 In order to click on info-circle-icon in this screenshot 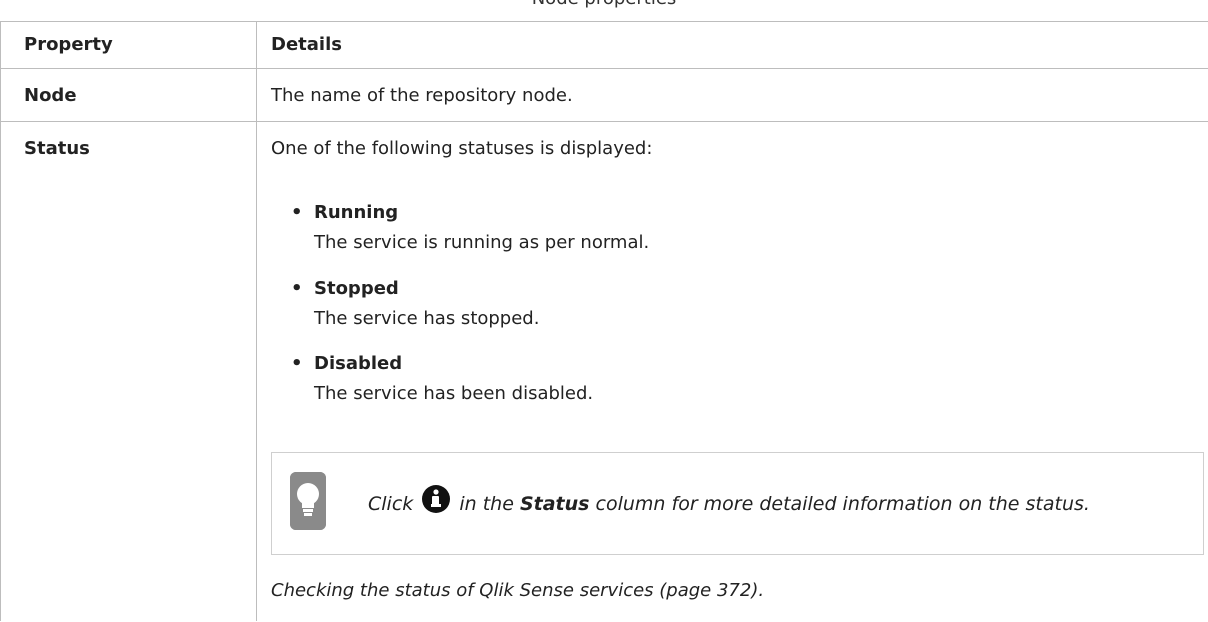, I will do `click(436, 496)`.